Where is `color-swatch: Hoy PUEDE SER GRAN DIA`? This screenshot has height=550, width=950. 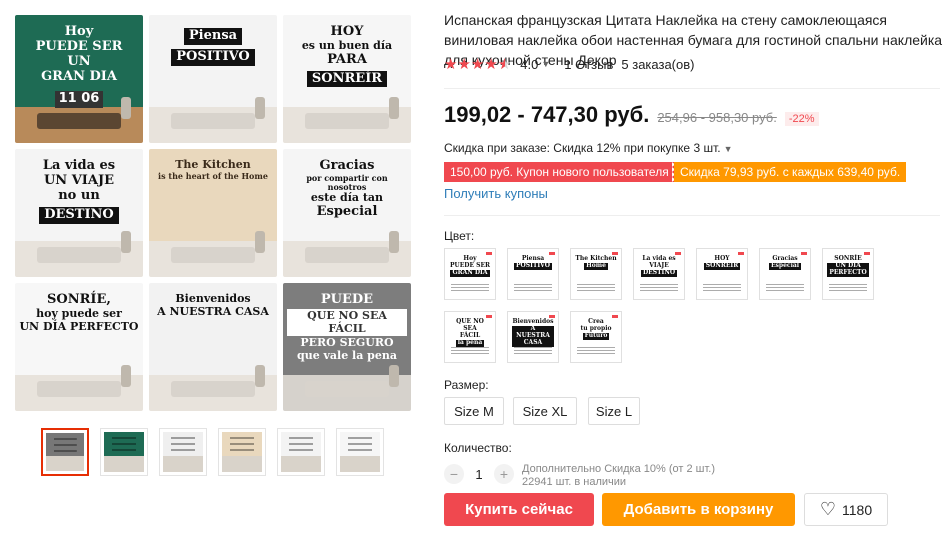
color-swatch: Hoy PUEDE SER GRAN DIA is located at coordinates (470, 274).